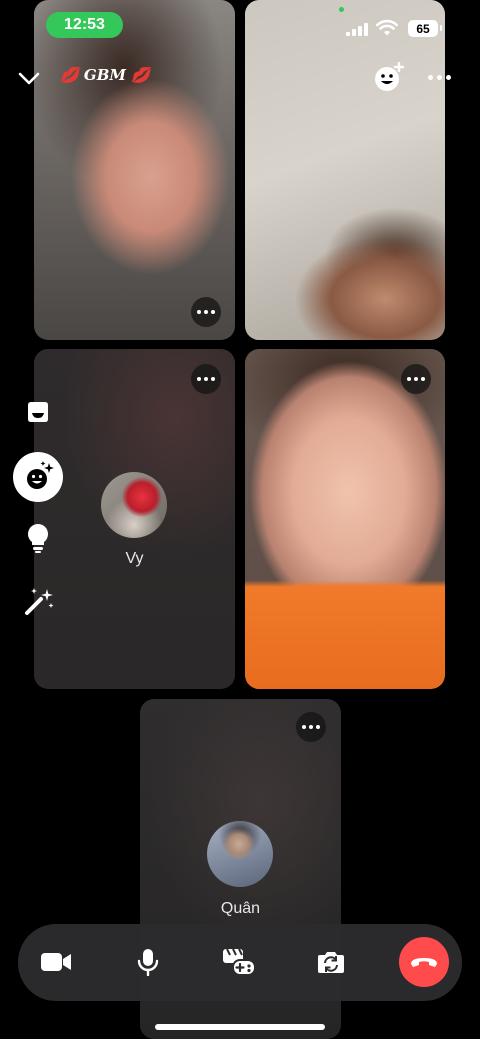 The image size is (480, 1039). What do you see at coordinates (358, 29) in the screenshot?
I see `cellular-signal-icon` at bounding box center [358, 29].